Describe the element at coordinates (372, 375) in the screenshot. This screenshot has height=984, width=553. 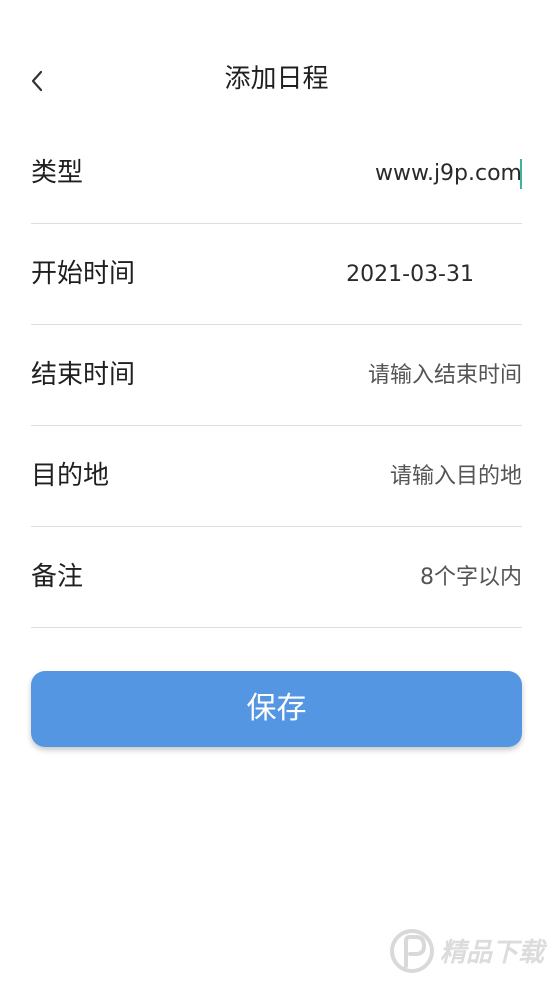
I see `end-time-input` at that location.